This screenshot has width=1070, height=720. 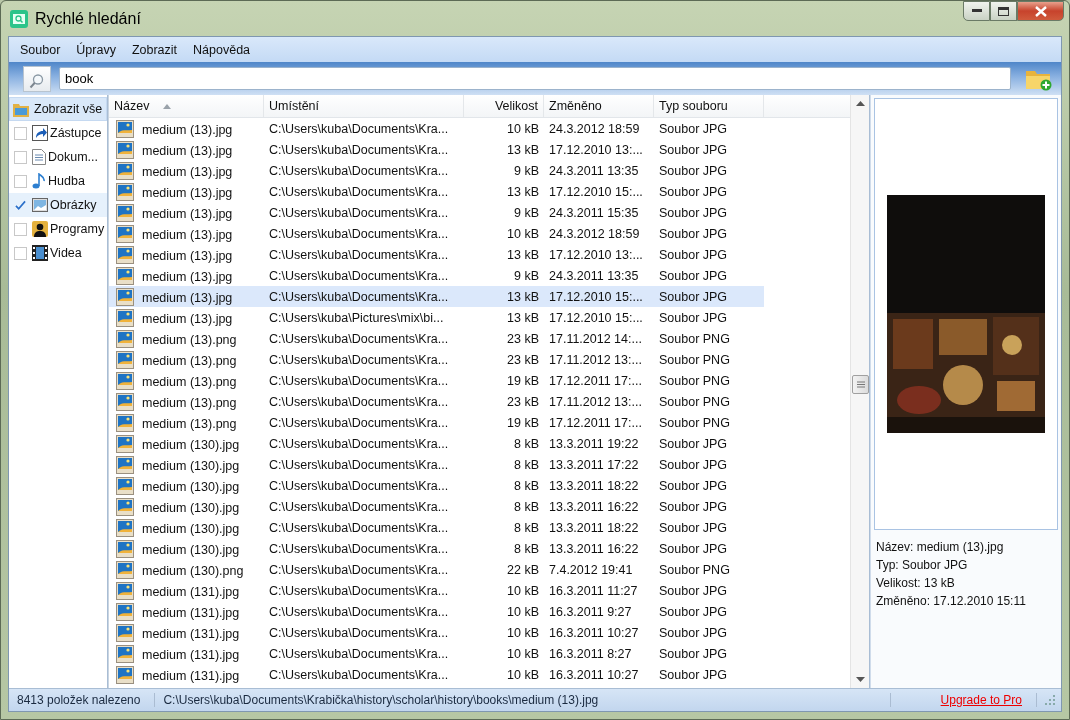 I want to click on result-count: 8413 položek nalezeno, so click(x=82, y=700).